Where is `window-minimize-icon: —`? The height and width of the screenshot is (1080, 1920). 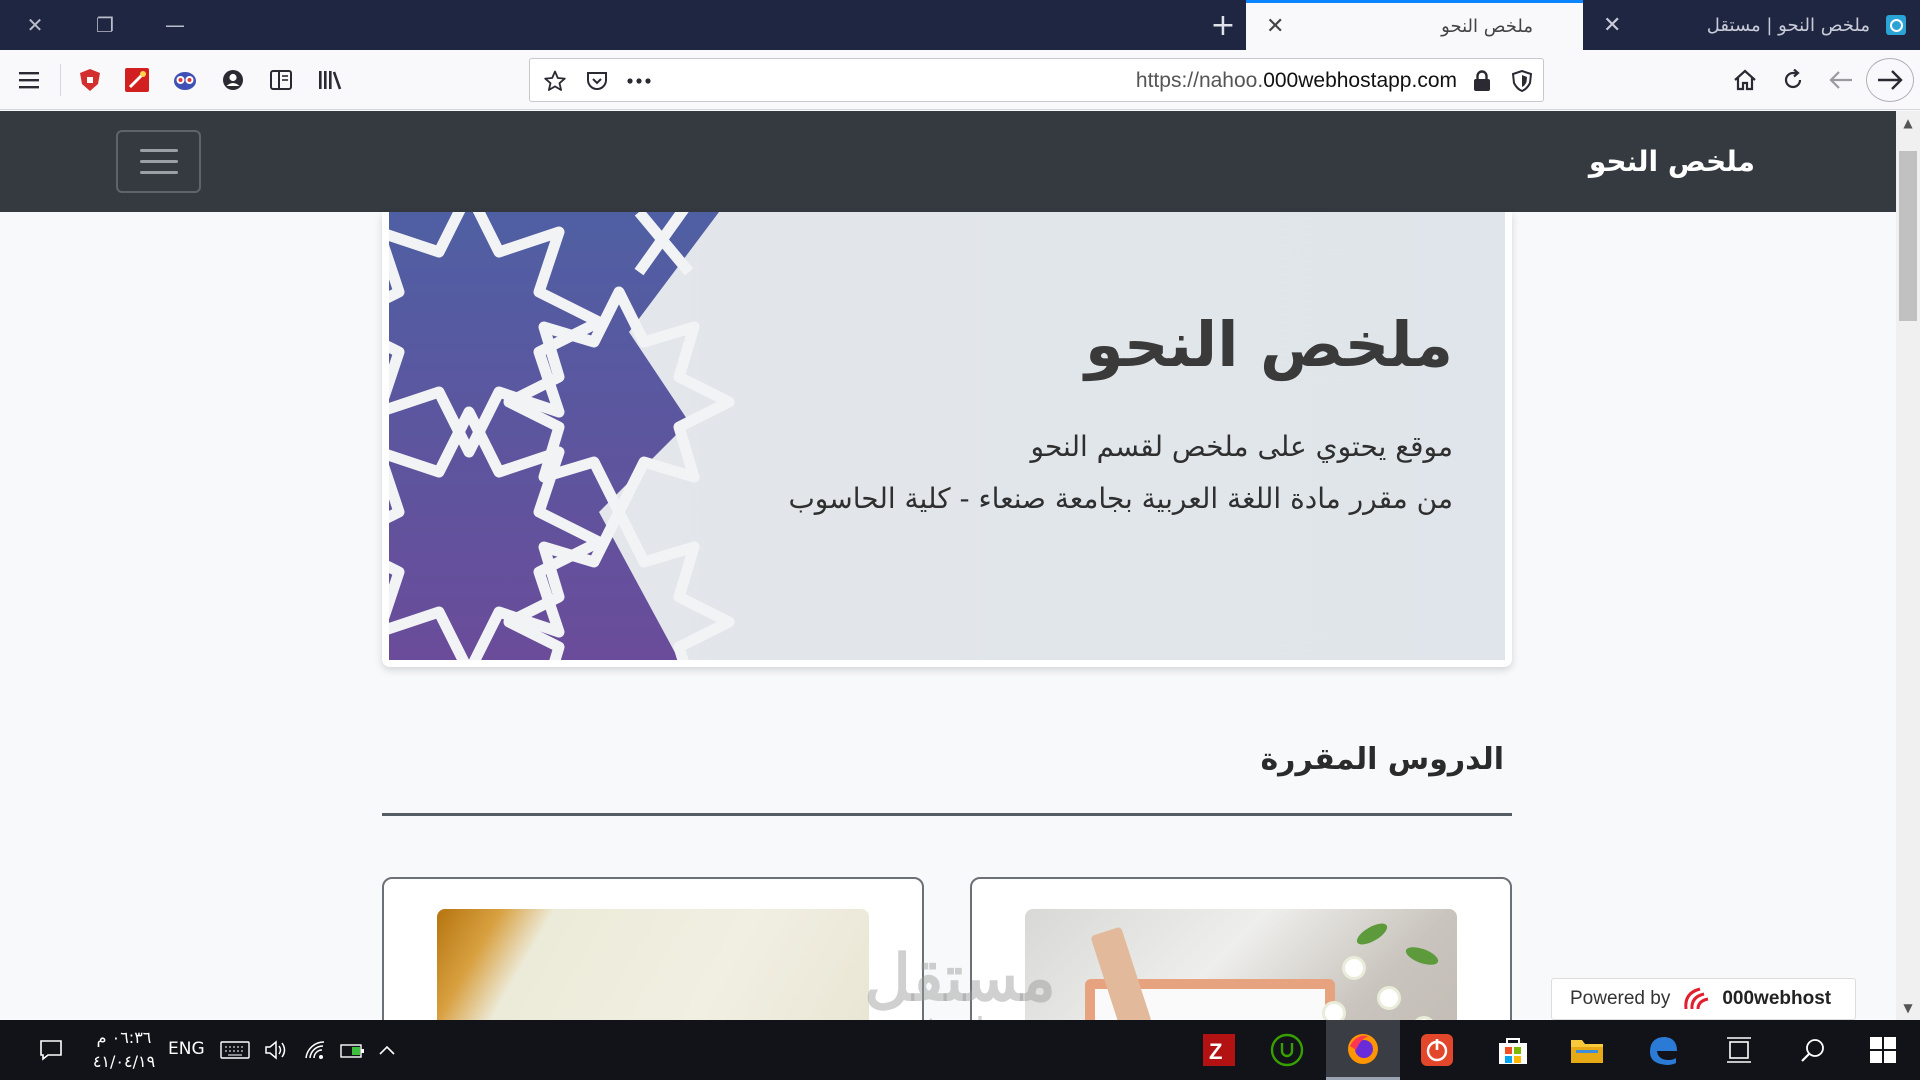
window-minimize-icon: — is located at coordinates (175, 25).